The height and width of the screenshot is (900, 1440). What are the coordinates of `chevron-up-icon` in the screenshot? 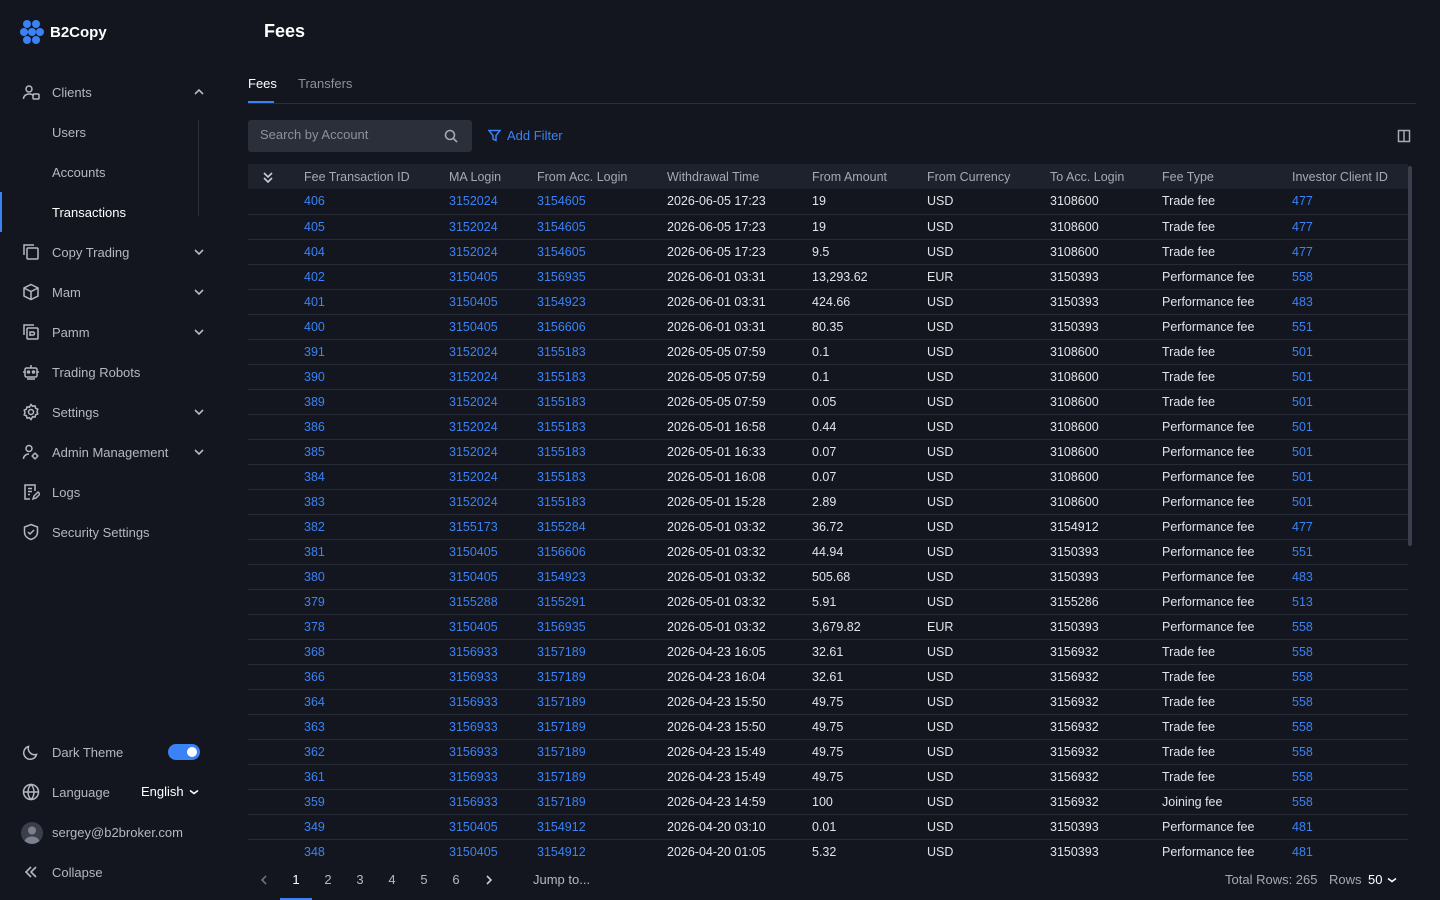 It's located at (199, 92).